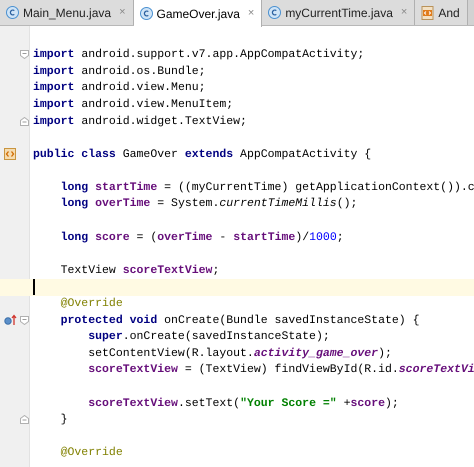  I want to click on editor-tab: And, so click(441, 12).